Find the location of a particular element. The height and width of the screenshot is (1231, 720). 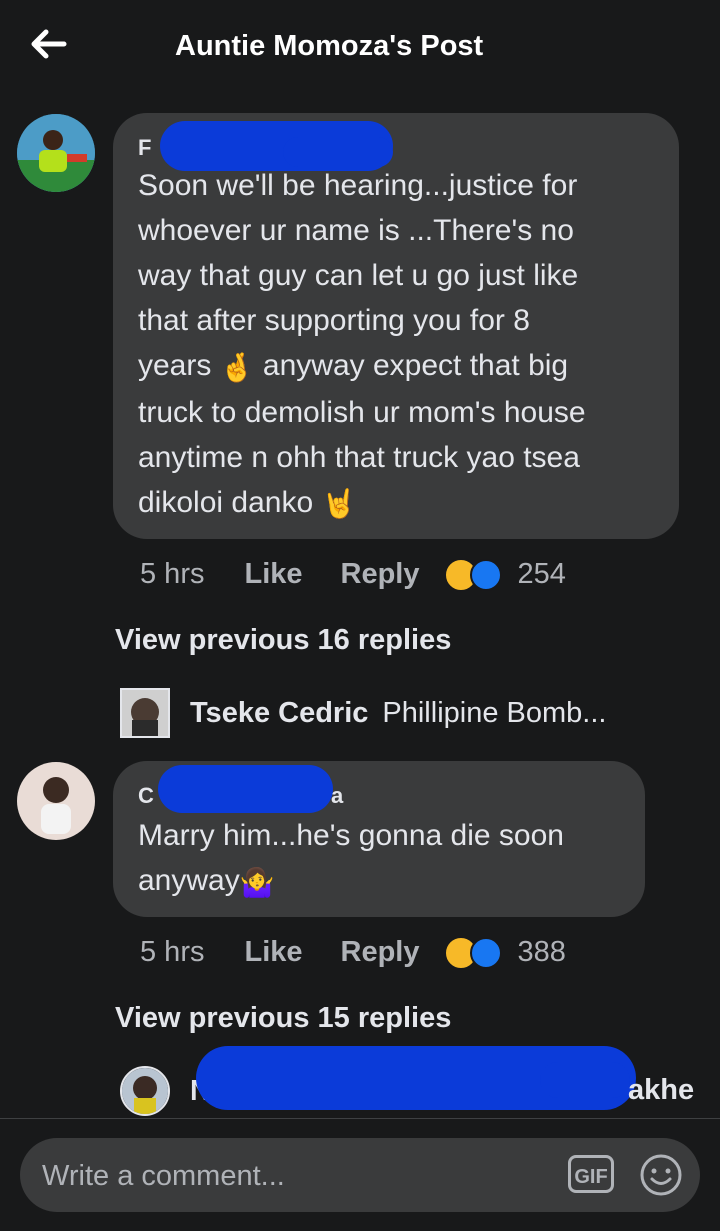

view-previous-replies: View previous 16 replies is located at coordinates (283, 640).